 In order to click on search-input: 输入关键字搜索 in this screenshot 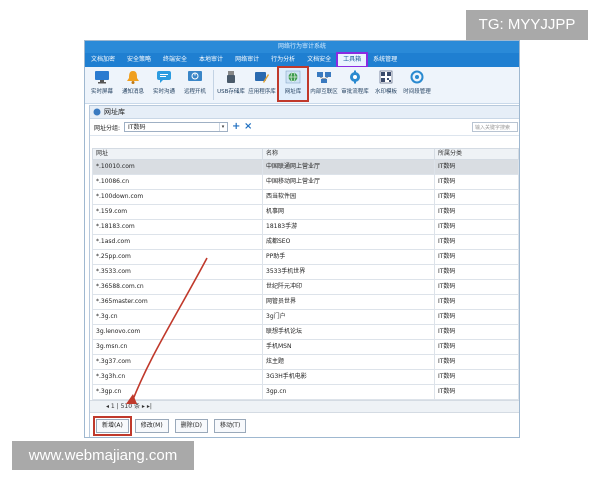, I will do `click(495, 127)`.